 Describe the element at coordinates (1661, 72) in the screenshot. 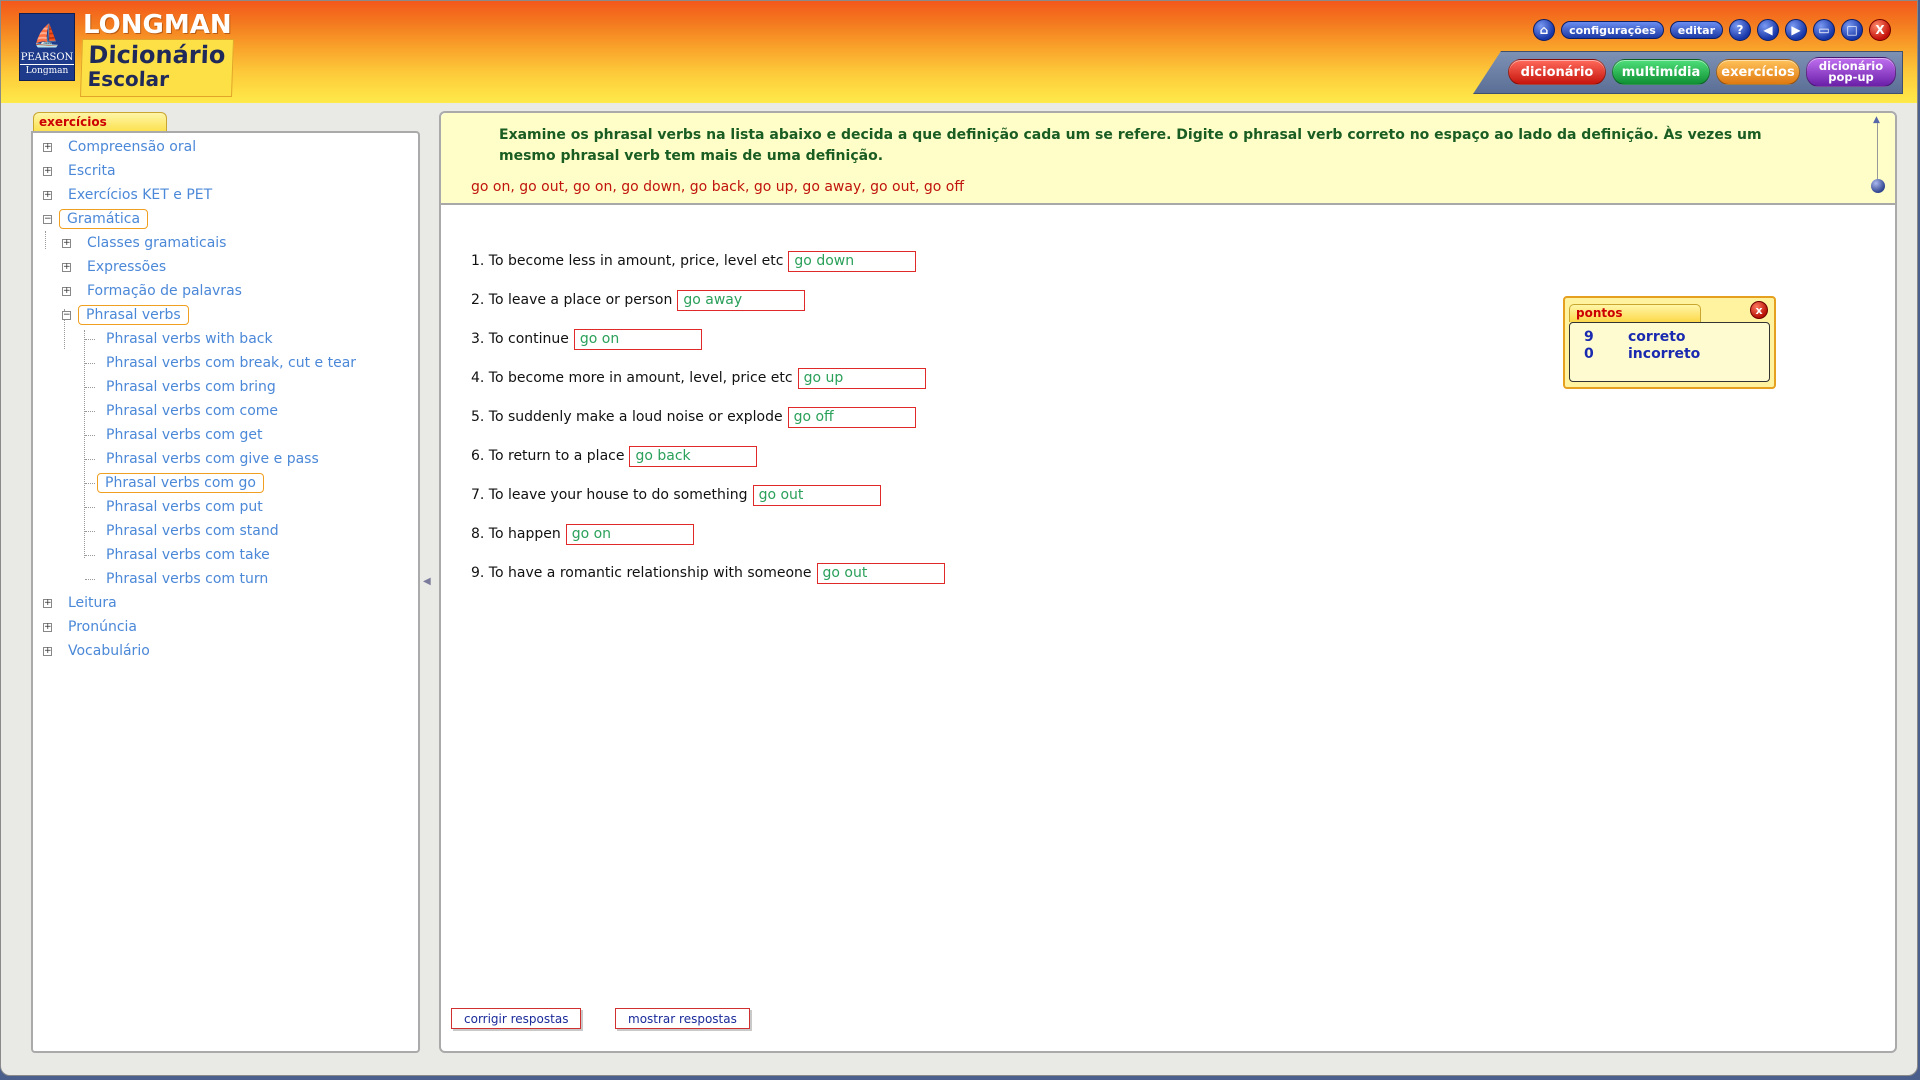

I see `tab-multimidia: multimídia` at that location.